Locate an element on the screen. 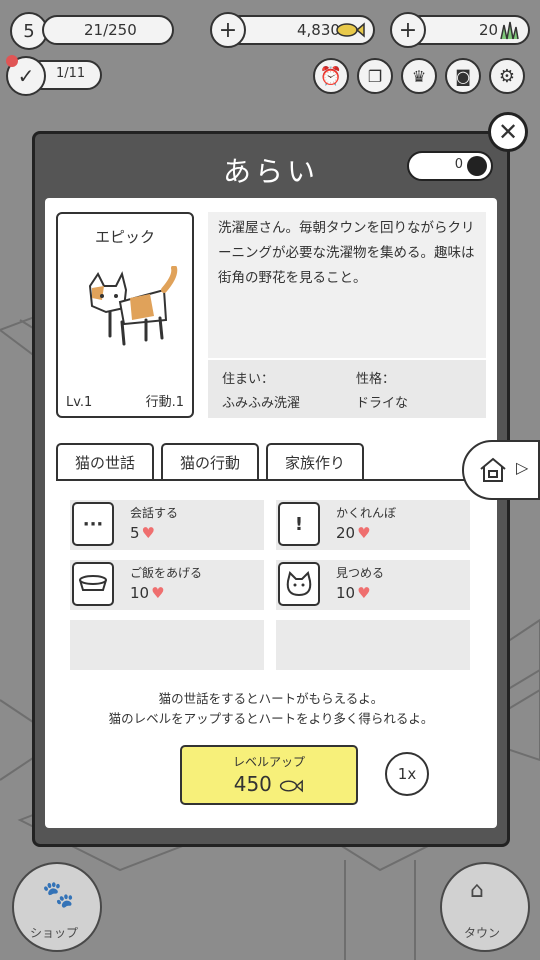  action-label: 会話する is located at coordinates (154, 513).